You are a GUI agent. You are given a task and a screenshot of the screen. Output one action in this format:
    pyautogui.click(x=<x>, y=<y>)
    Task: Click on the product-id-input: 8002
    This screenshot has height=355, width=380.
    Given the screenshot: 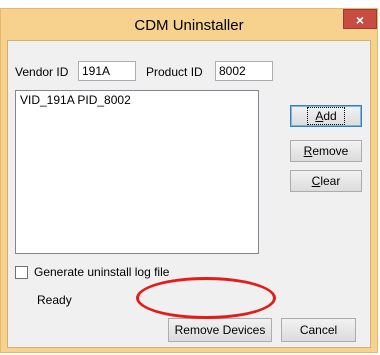 What is the action you would take?
    pyautogui.click(x=244, y=71)
    